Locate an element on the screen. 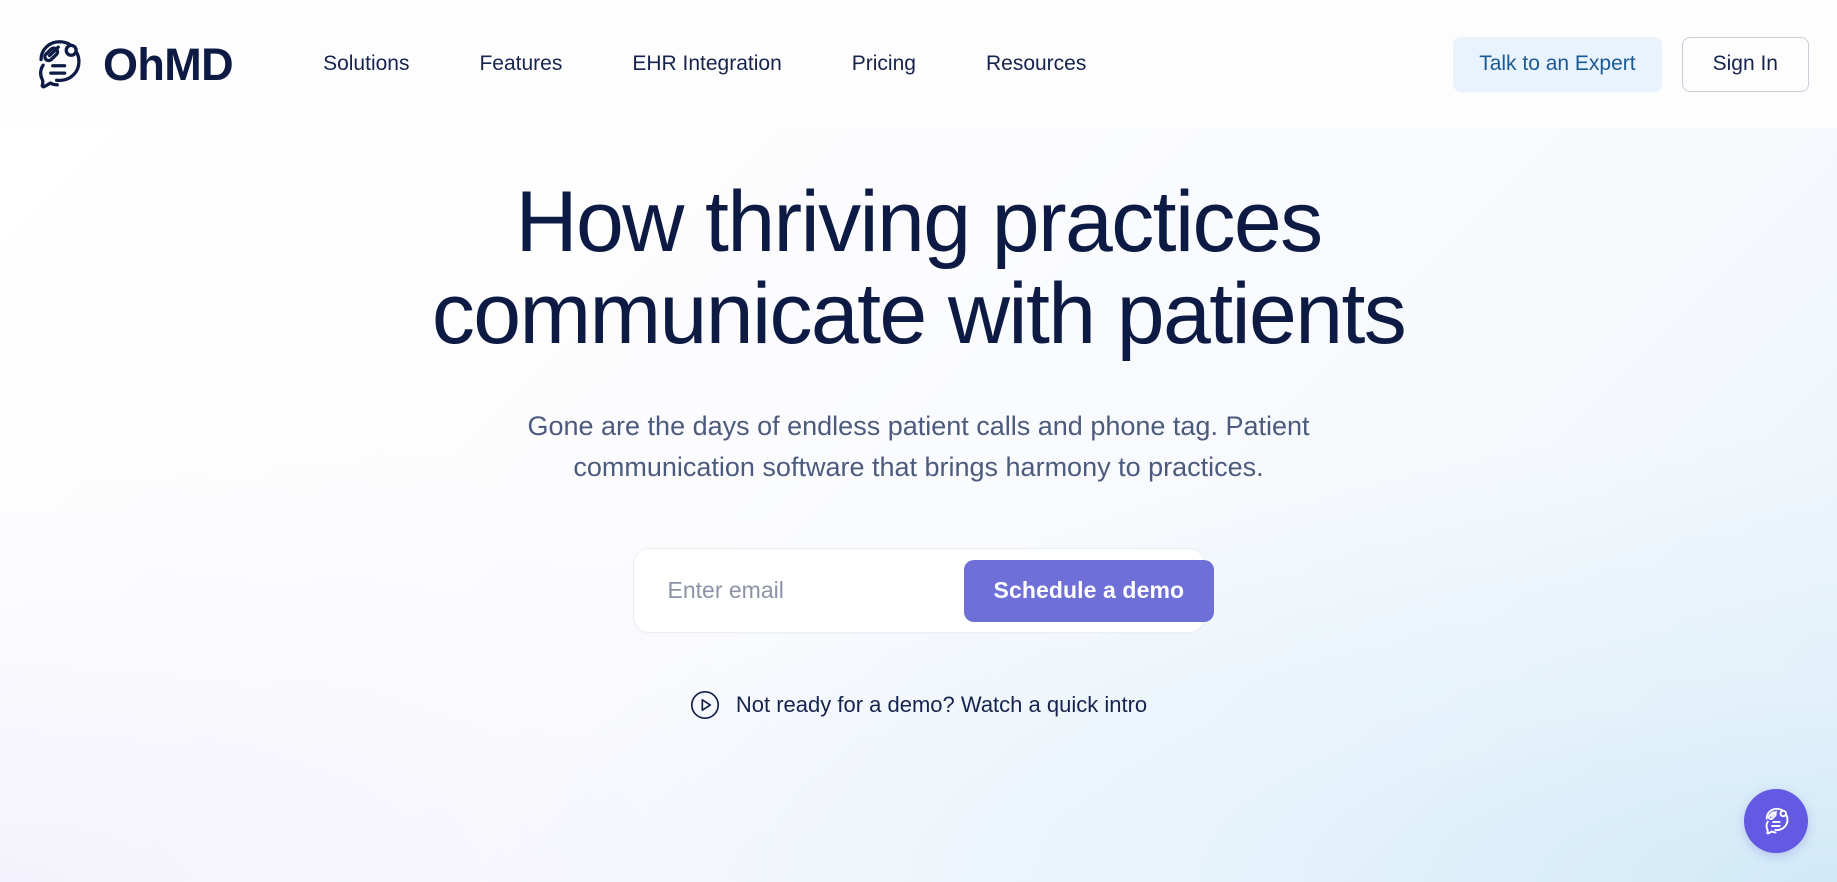  demo-signup-form: Schedule a demo is located at coordinates (923, 591).